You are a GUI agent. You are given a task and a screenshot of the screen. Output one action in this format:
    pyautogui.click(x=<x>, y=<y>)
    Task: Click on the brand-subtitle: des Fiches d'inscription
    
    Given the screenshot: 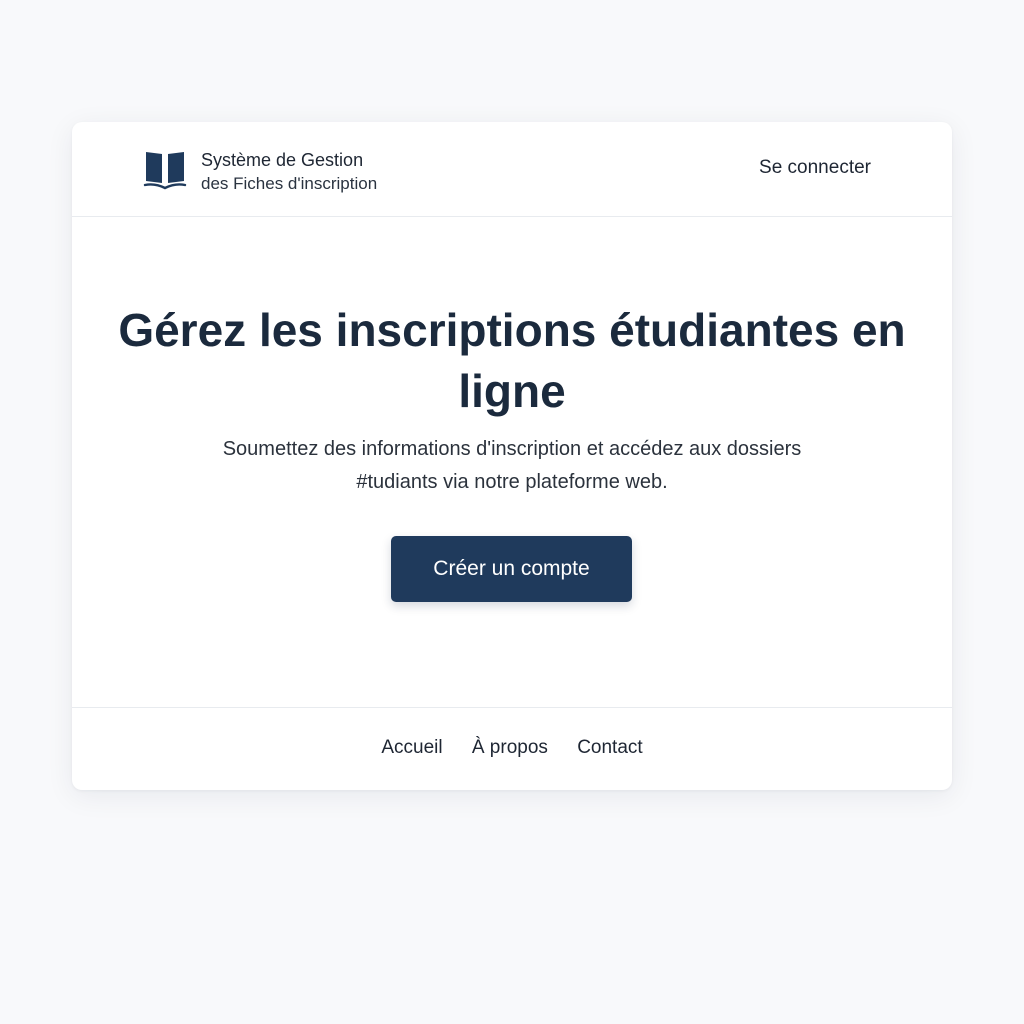 What is the action you would take?
    pyautogui.click(x=289, y=183)
    